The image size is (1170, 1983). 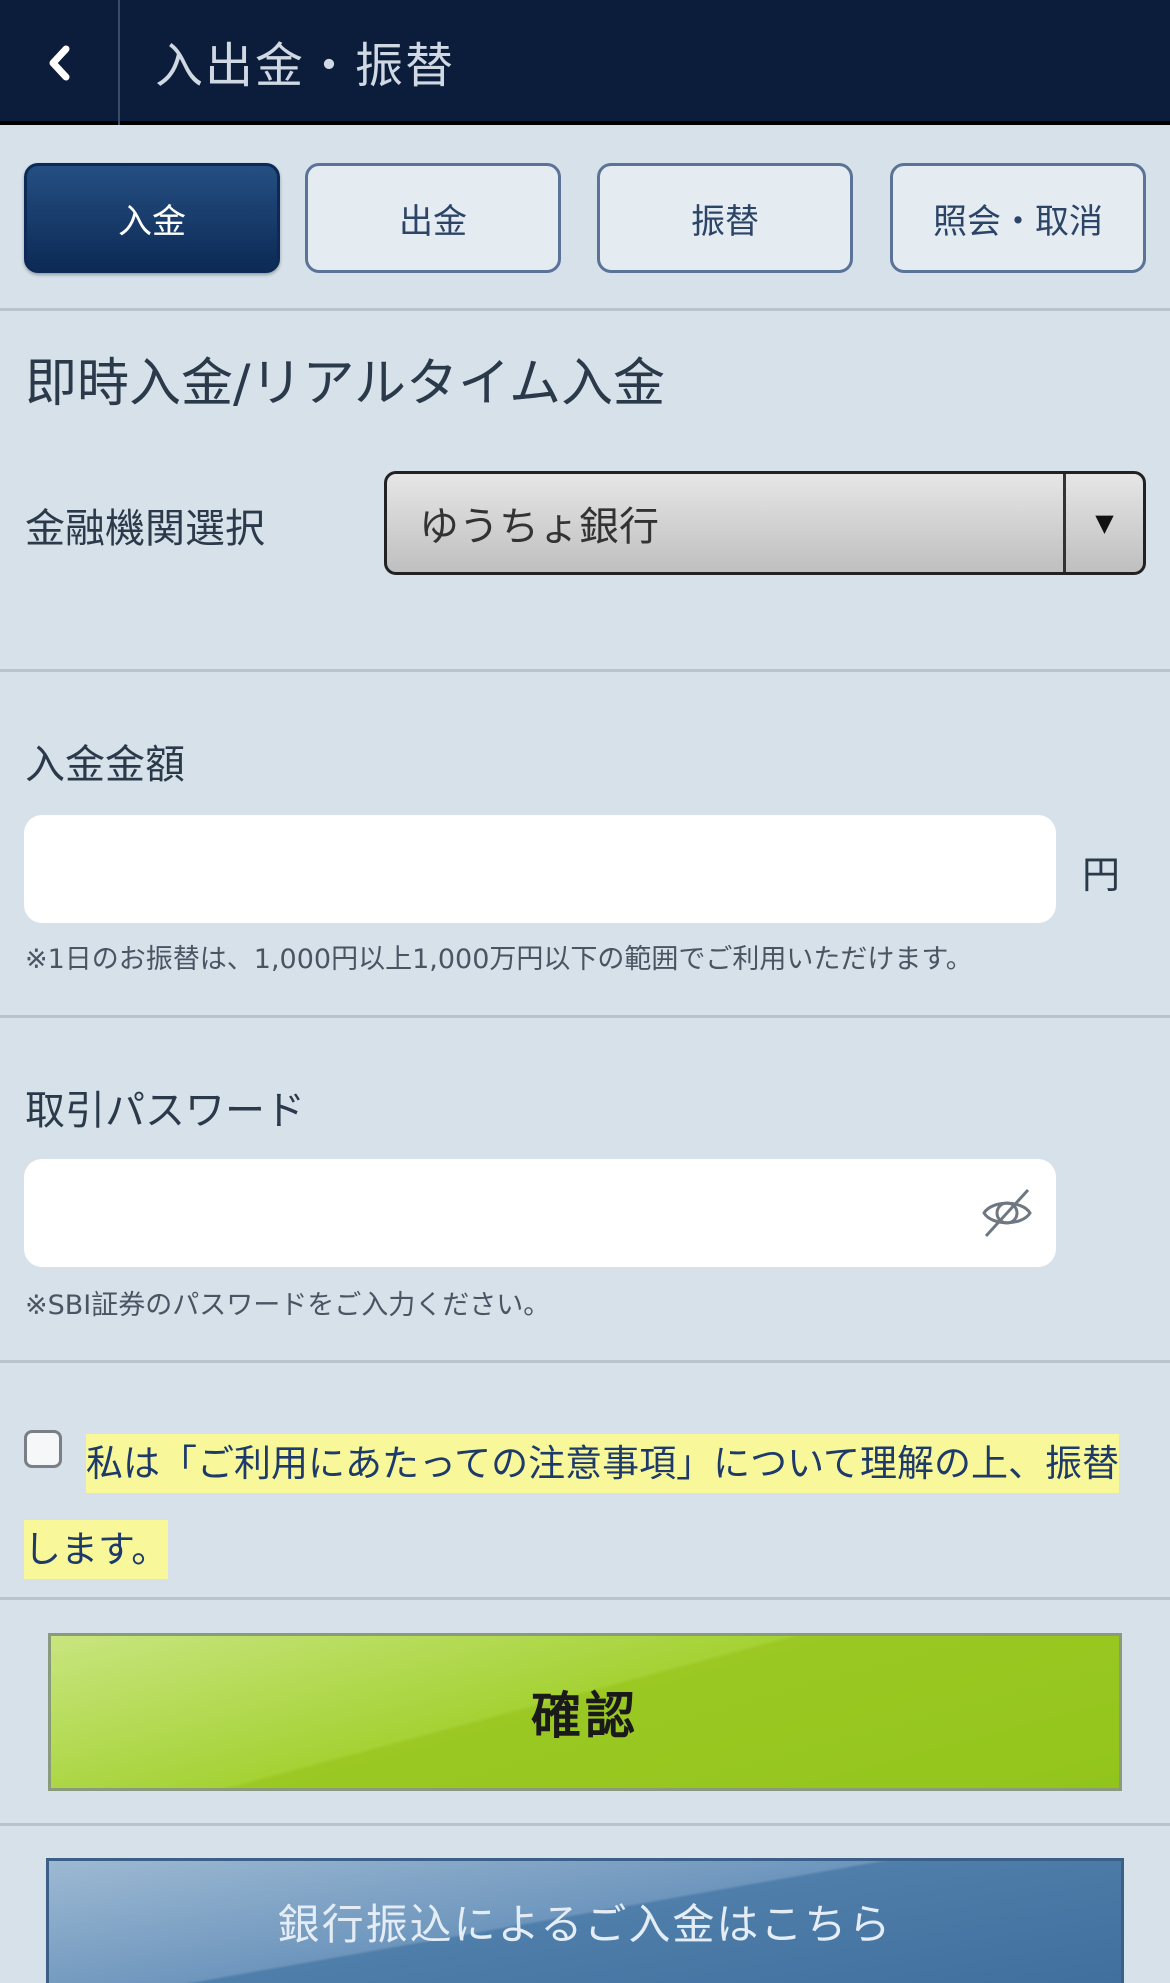 What do you see at coordinates (1101, 875) in the screenshot?
I see `amount-unit: 円` at bounding box center [1101, 875].